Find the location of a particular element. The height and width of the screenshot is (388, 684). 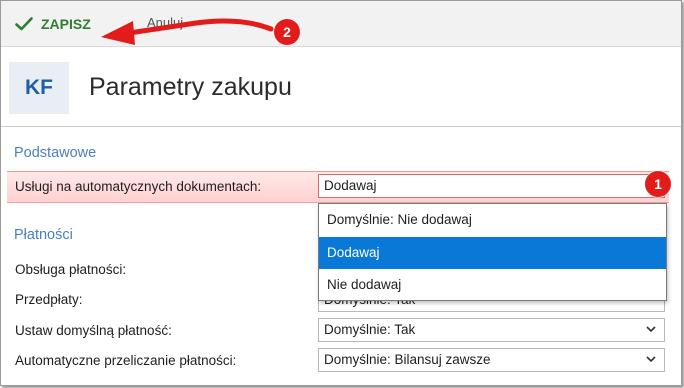

field-label-prepayments: Przedpłaty: is located at coordinates (49, 299).